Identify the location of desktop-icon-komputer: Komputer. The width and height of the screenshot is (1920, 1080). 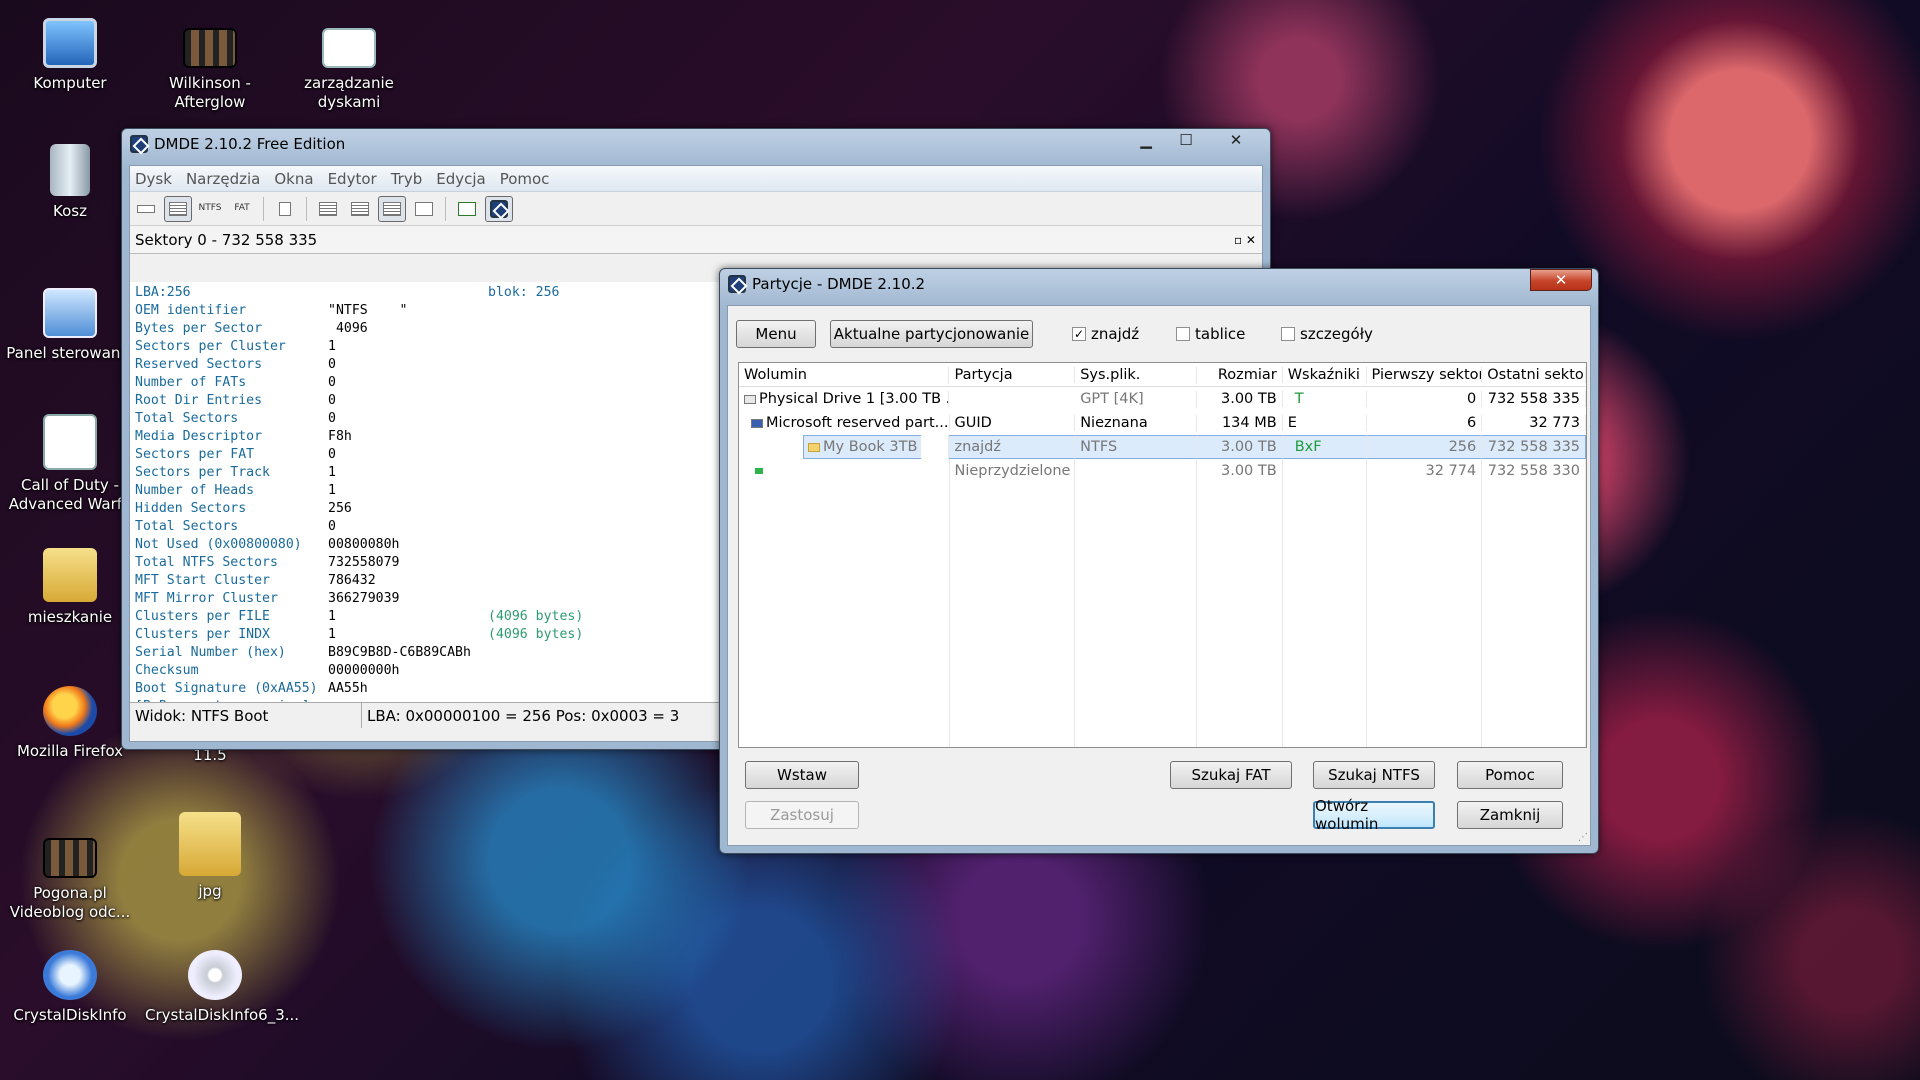
(70, 55).